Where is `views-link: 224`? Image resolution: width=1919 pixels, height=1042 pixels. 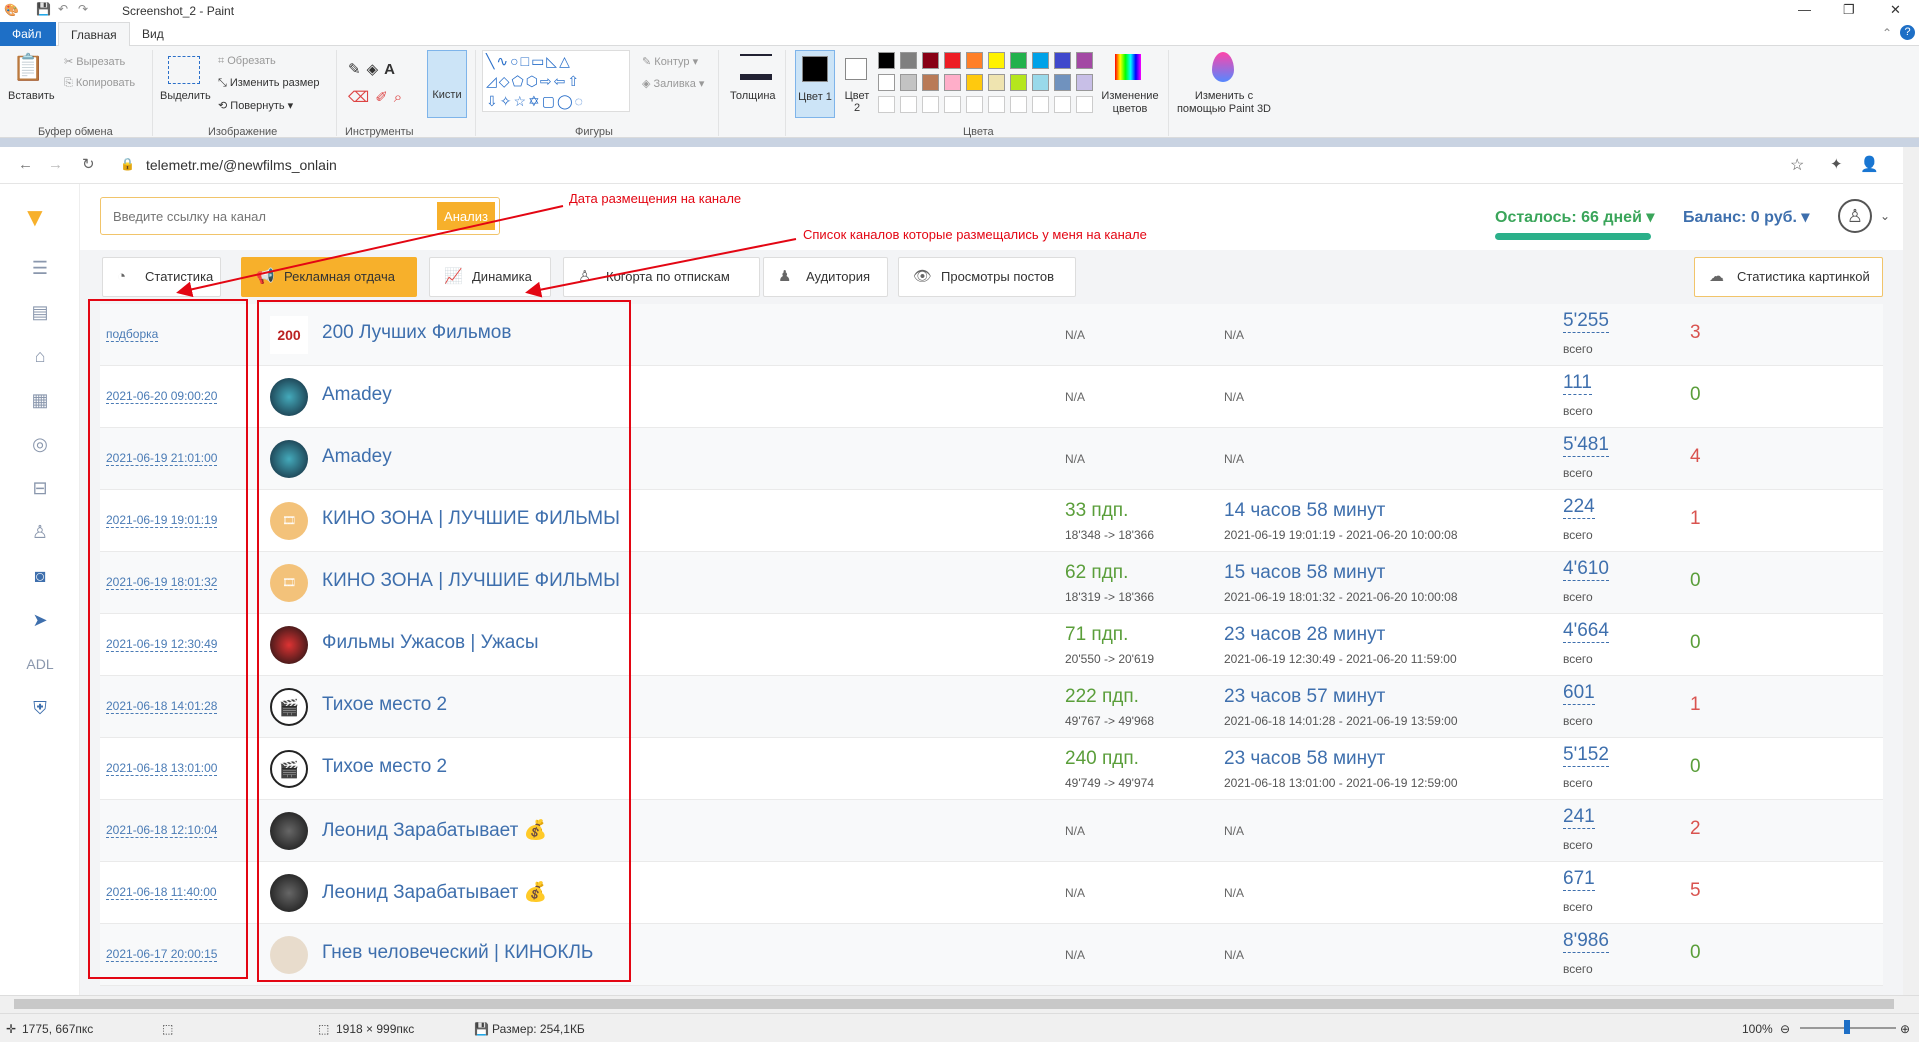 views-link: 224 is located at coordinates (1579, 507).